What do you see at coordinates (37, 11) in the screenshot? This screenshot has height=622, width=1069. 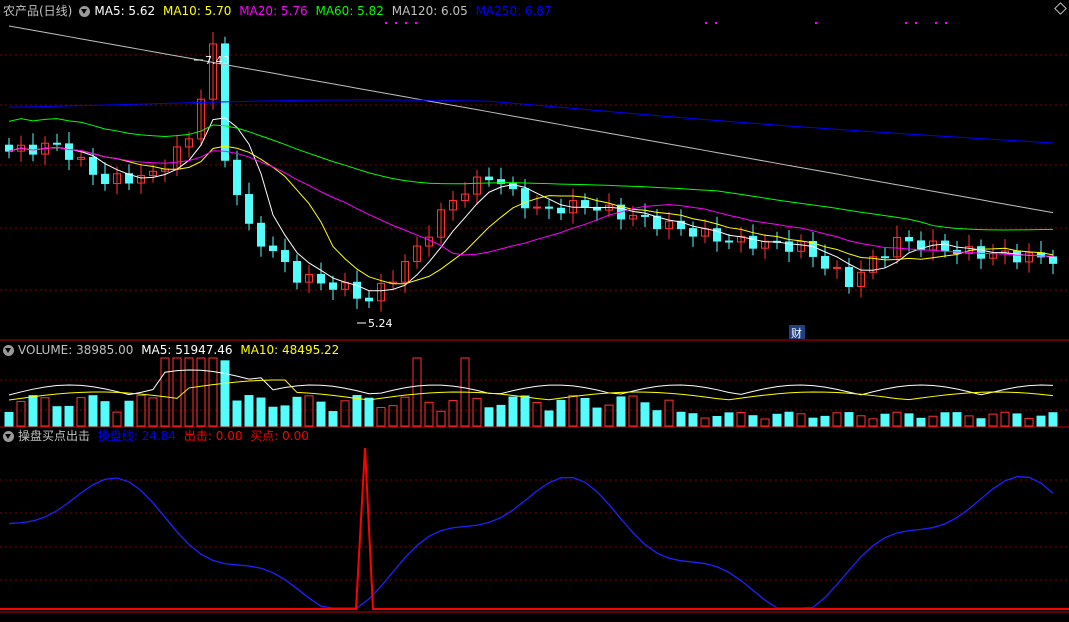 I see `stock-title: 农产品(日线)` at bounding box center [37, 11].